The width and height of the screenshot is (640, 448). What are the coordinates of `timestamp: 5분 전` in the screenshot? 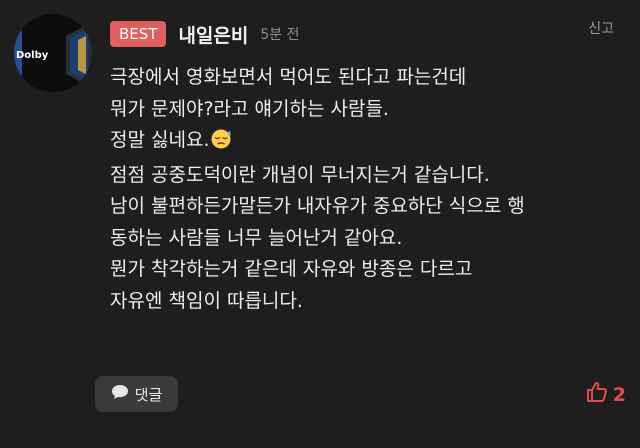 It's located at (280, 35).